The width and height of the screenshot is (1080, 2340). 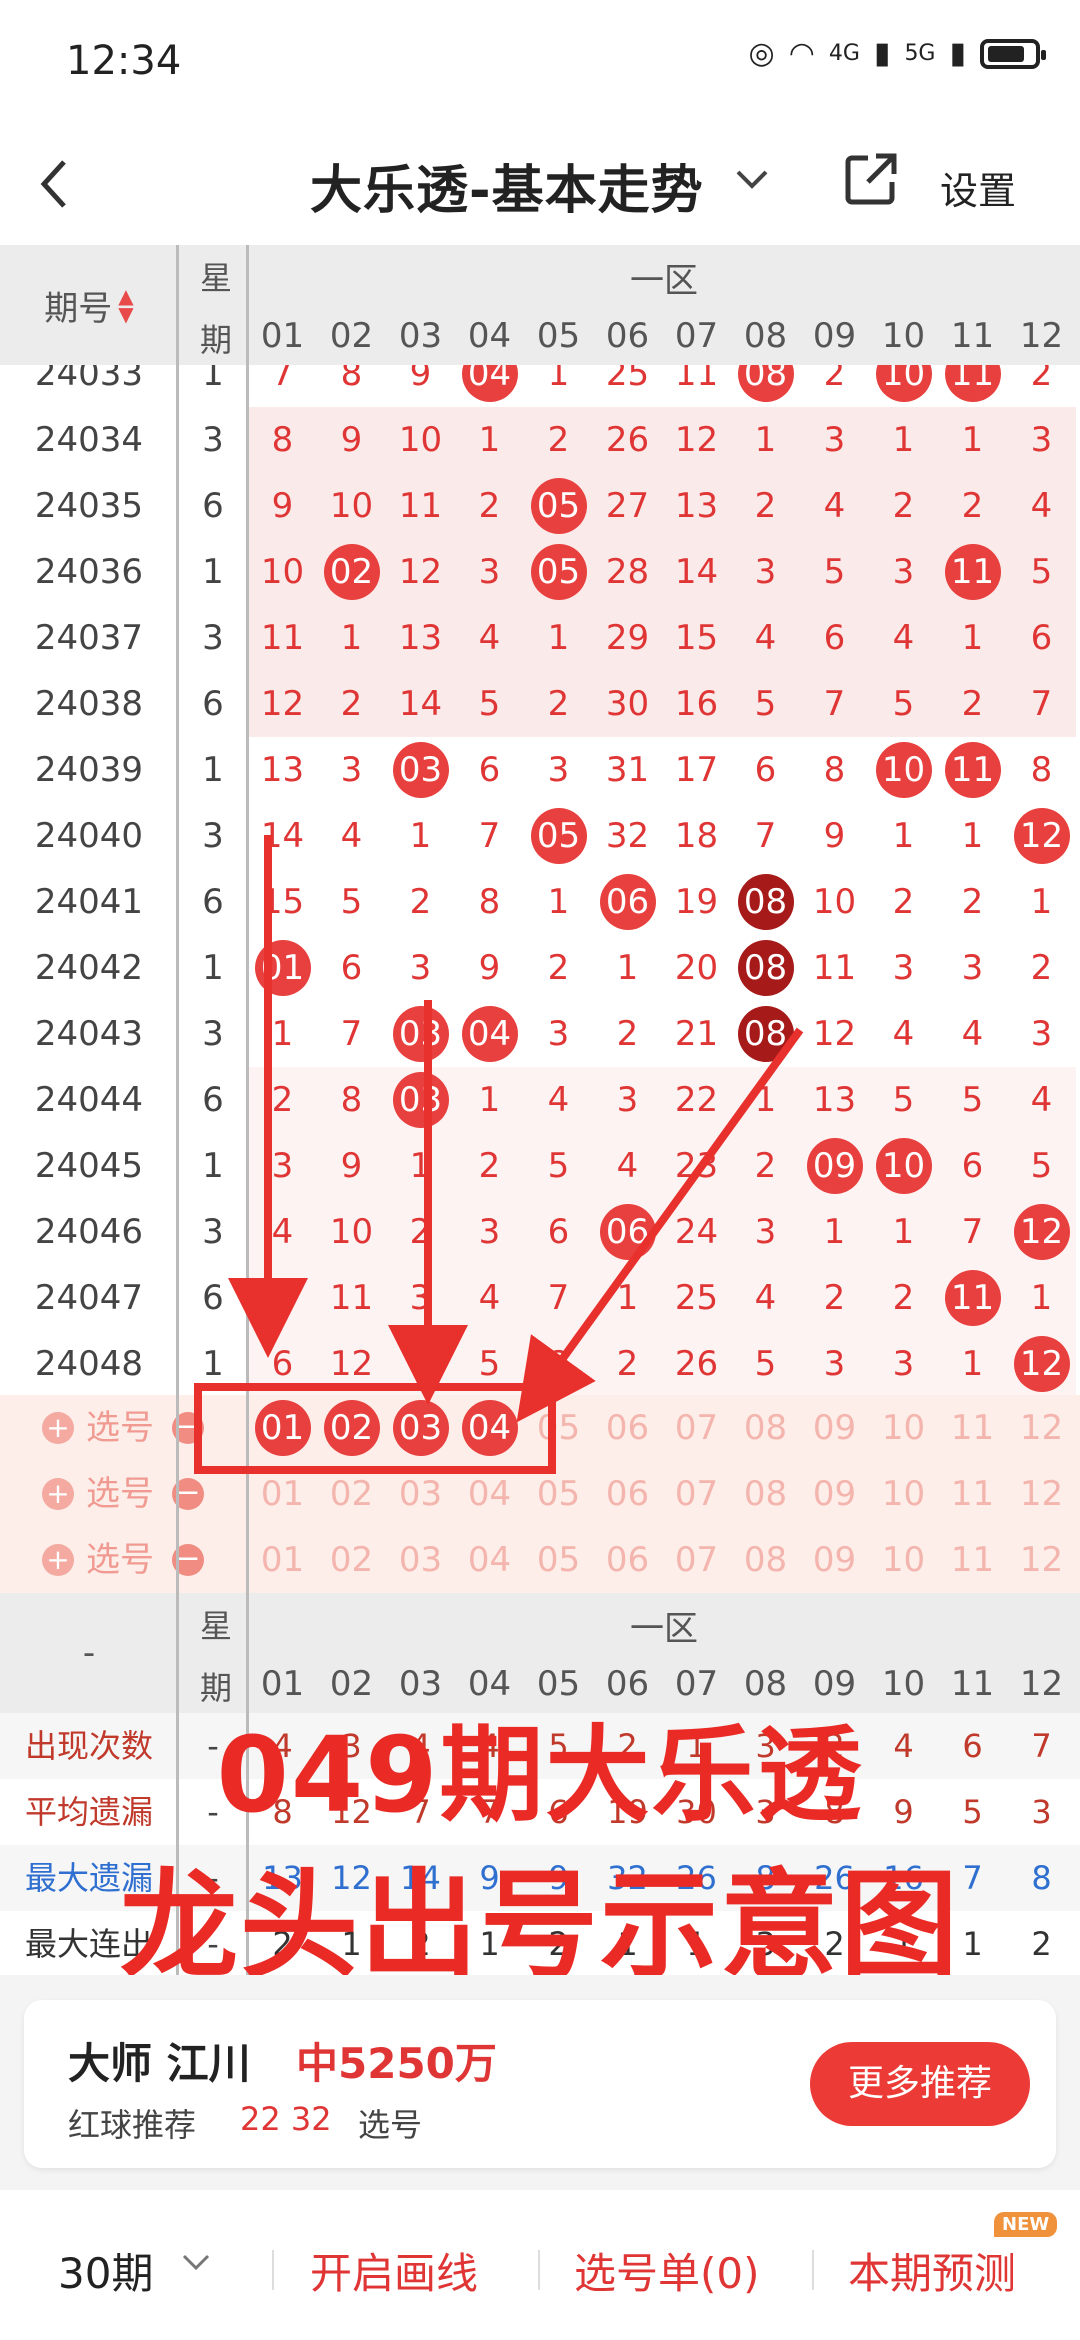 I want to click on pick-label: 选号, so click(x=120, y=1428).